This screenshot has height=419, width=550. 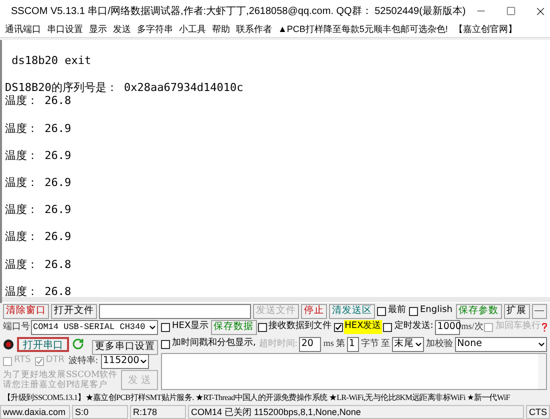 What do you see at coordinates (238, 11) in the screenshot?
I see `window-title: SSCOM V5.13.1 串口/网络数据调试器,作者:大虾丁丁,2618058@qq.com. QQ群： 52502449(最新版本)` at bounding box center [238, 11].